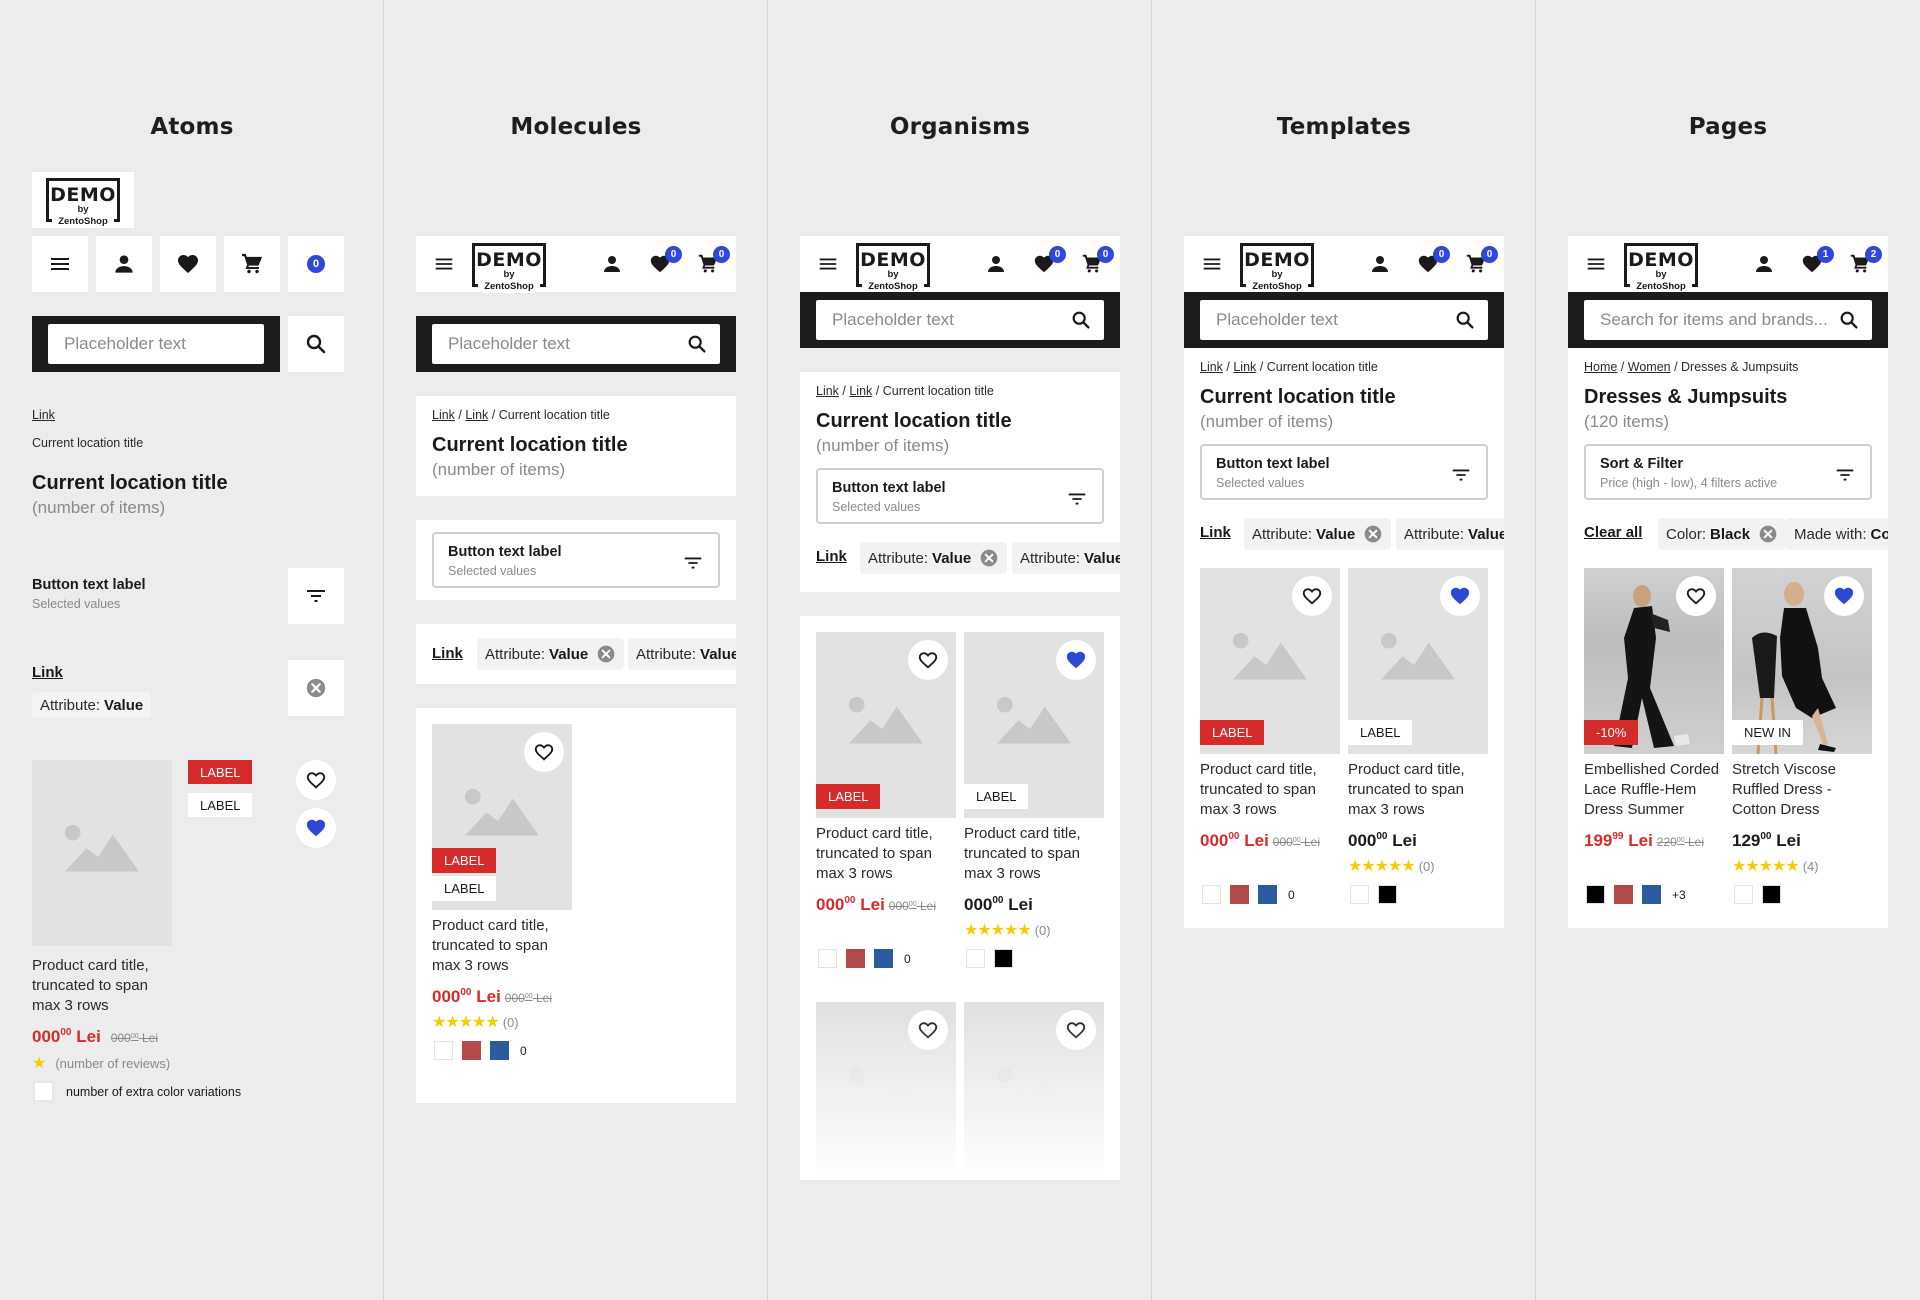 This screenshot has width=1920, height=1300. Describe the element at coordinates (43, 415) in the screenshot. I see `atom-link: Link` at that location.